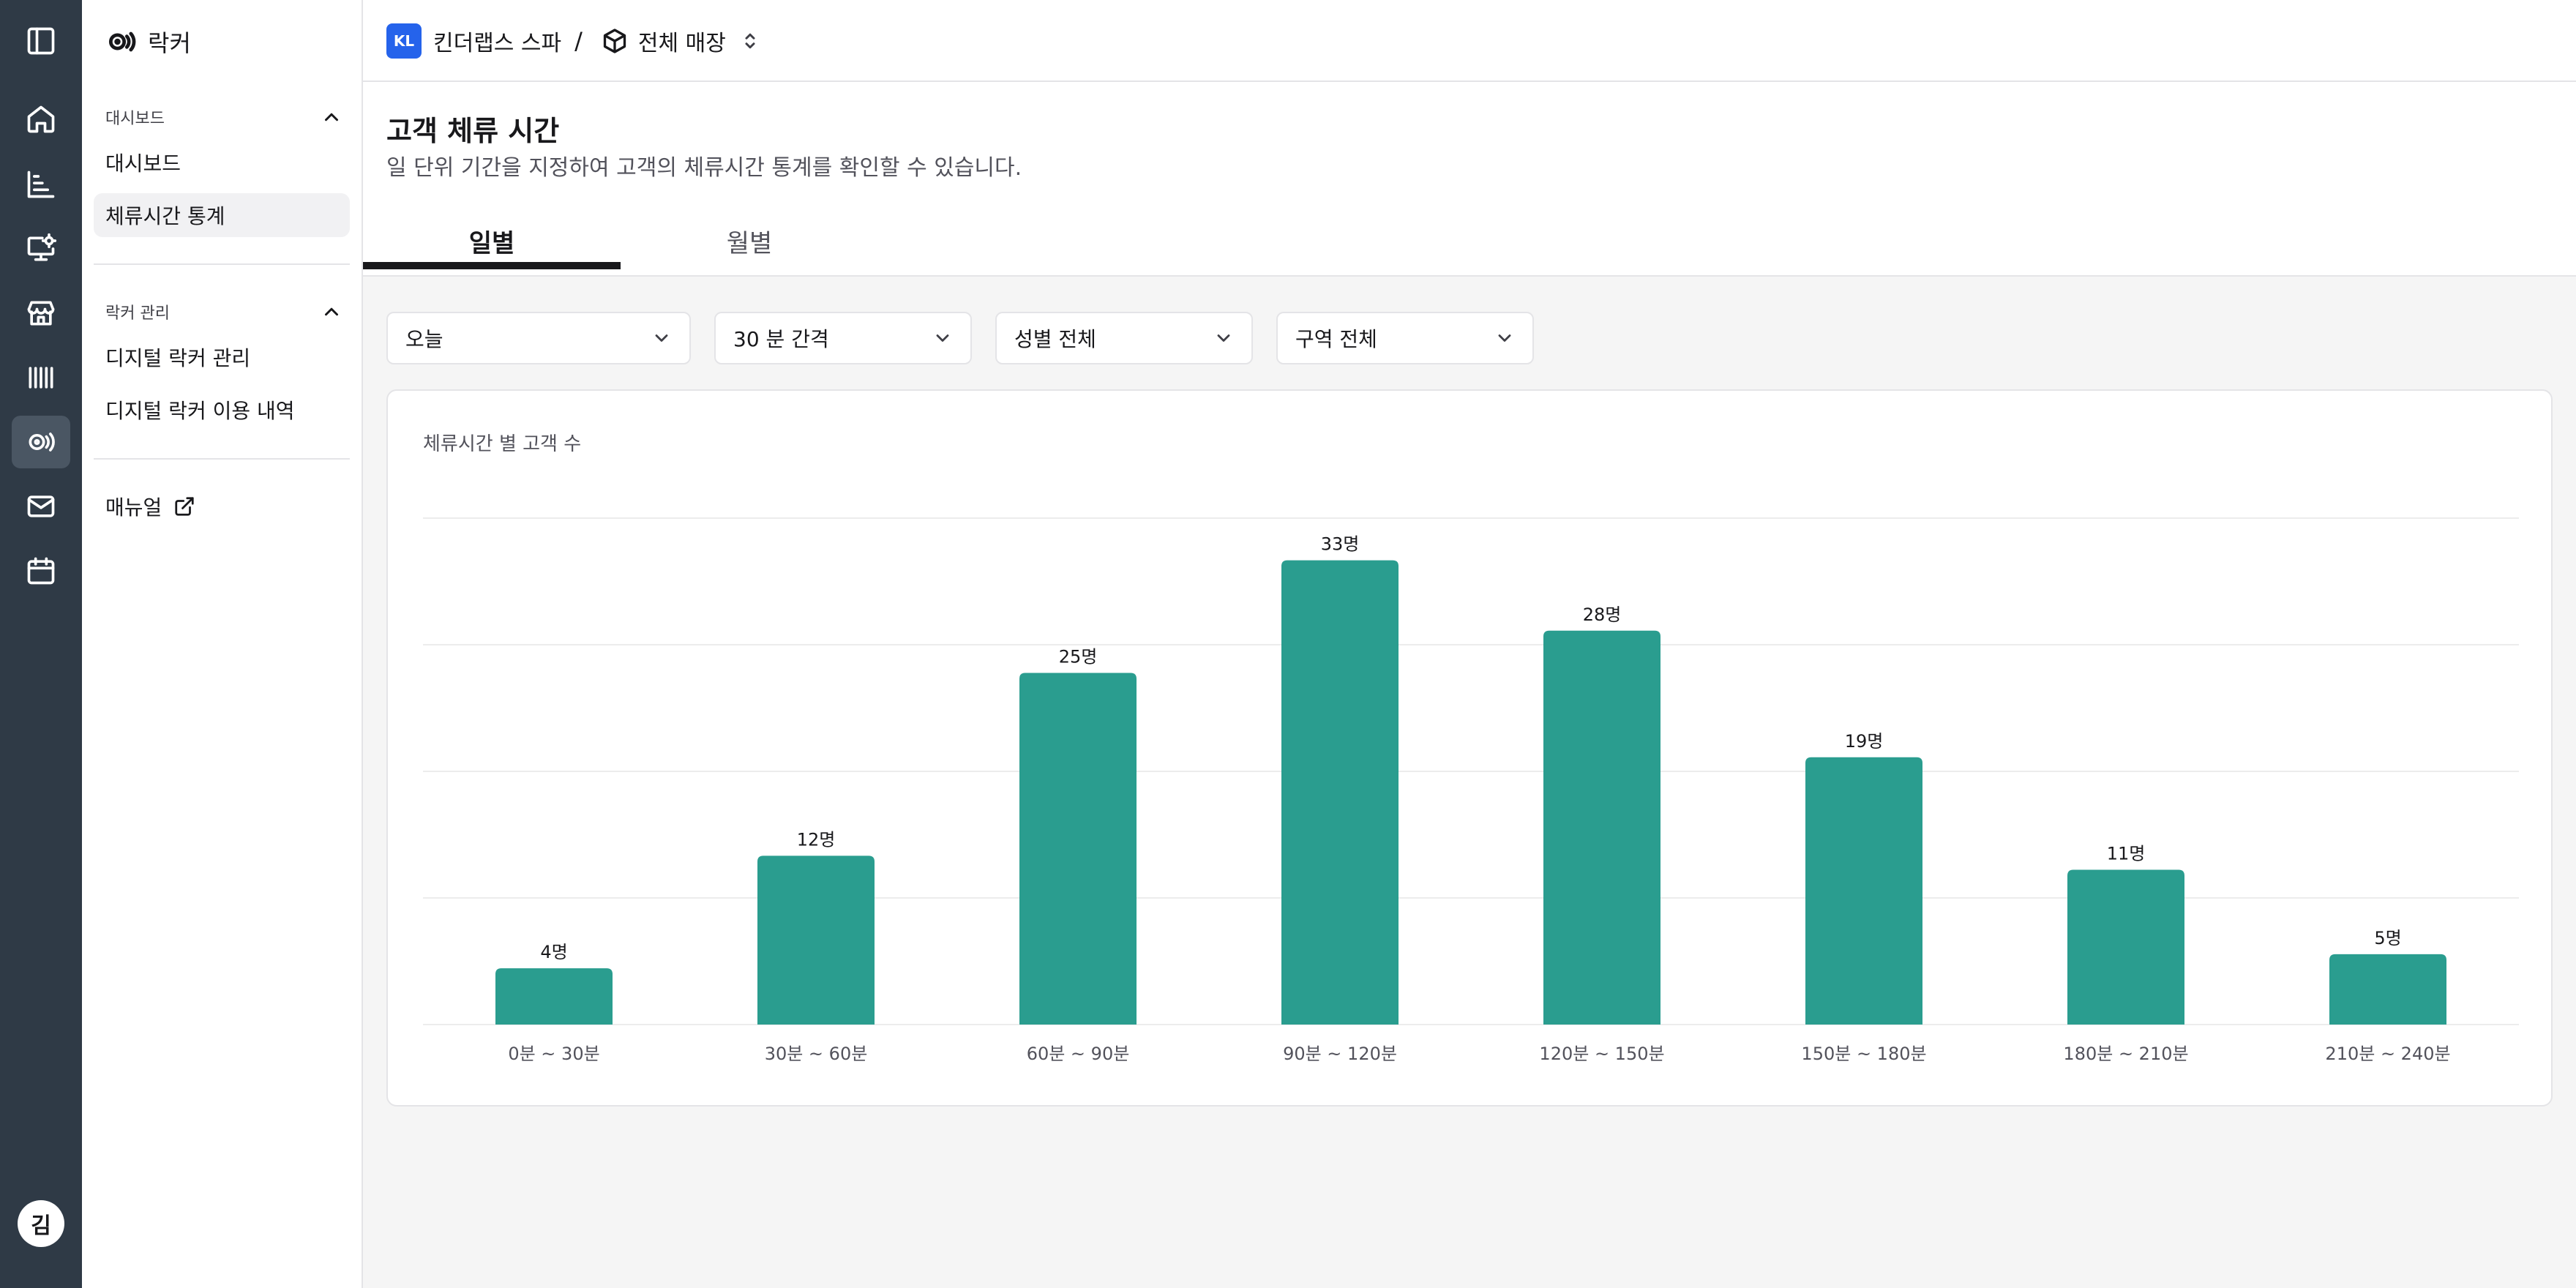  What do you see at coordinates (704, 168) in the screenshot?
I see `page-description: 일 단위 기간을 지정하여 고객의 체류시간 통계를 확인할 수 있습니다.` at bounding box center [704, 168].